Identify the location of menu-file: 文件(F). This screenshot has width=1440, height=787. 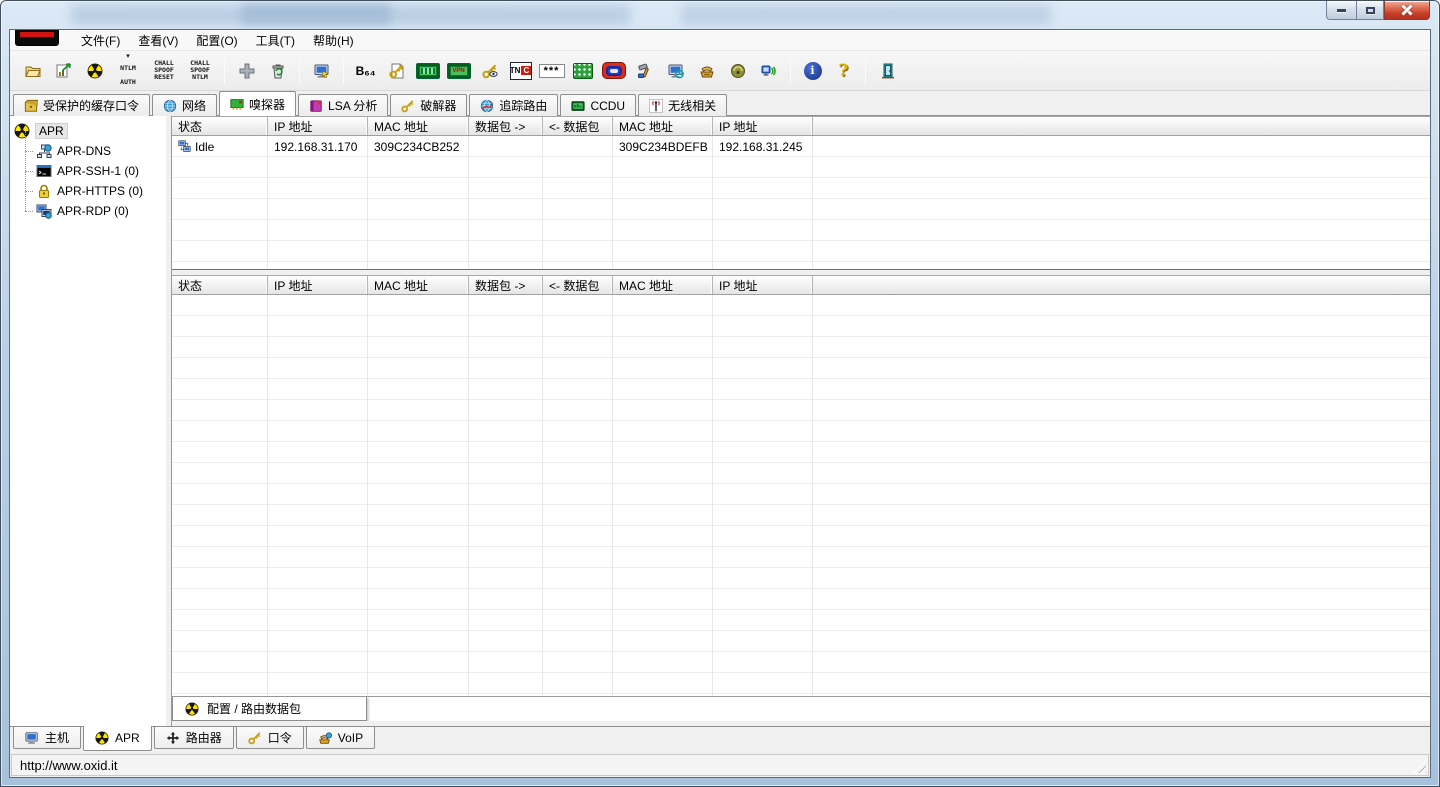
(100, 40).